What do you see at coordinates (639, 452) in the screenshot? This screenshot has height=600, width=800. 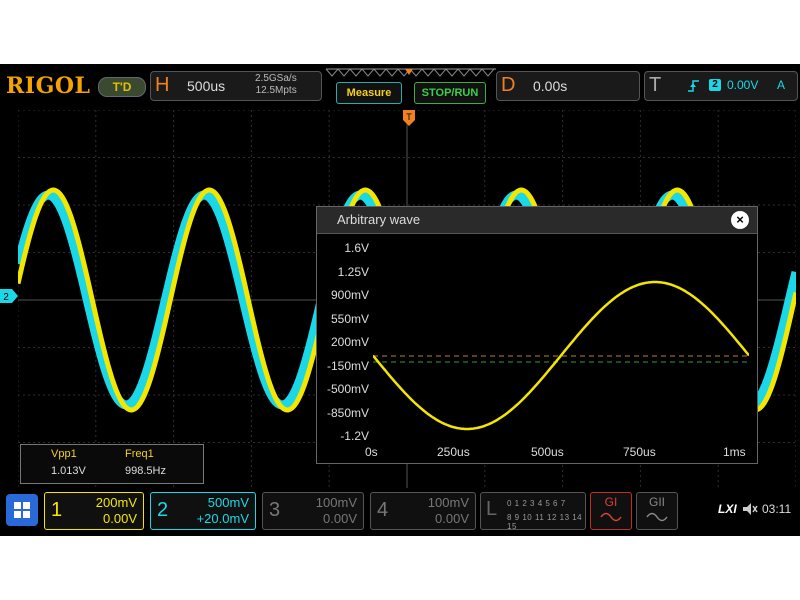 I see `arb-x-label: 750us` at bounding box center [639, 452].